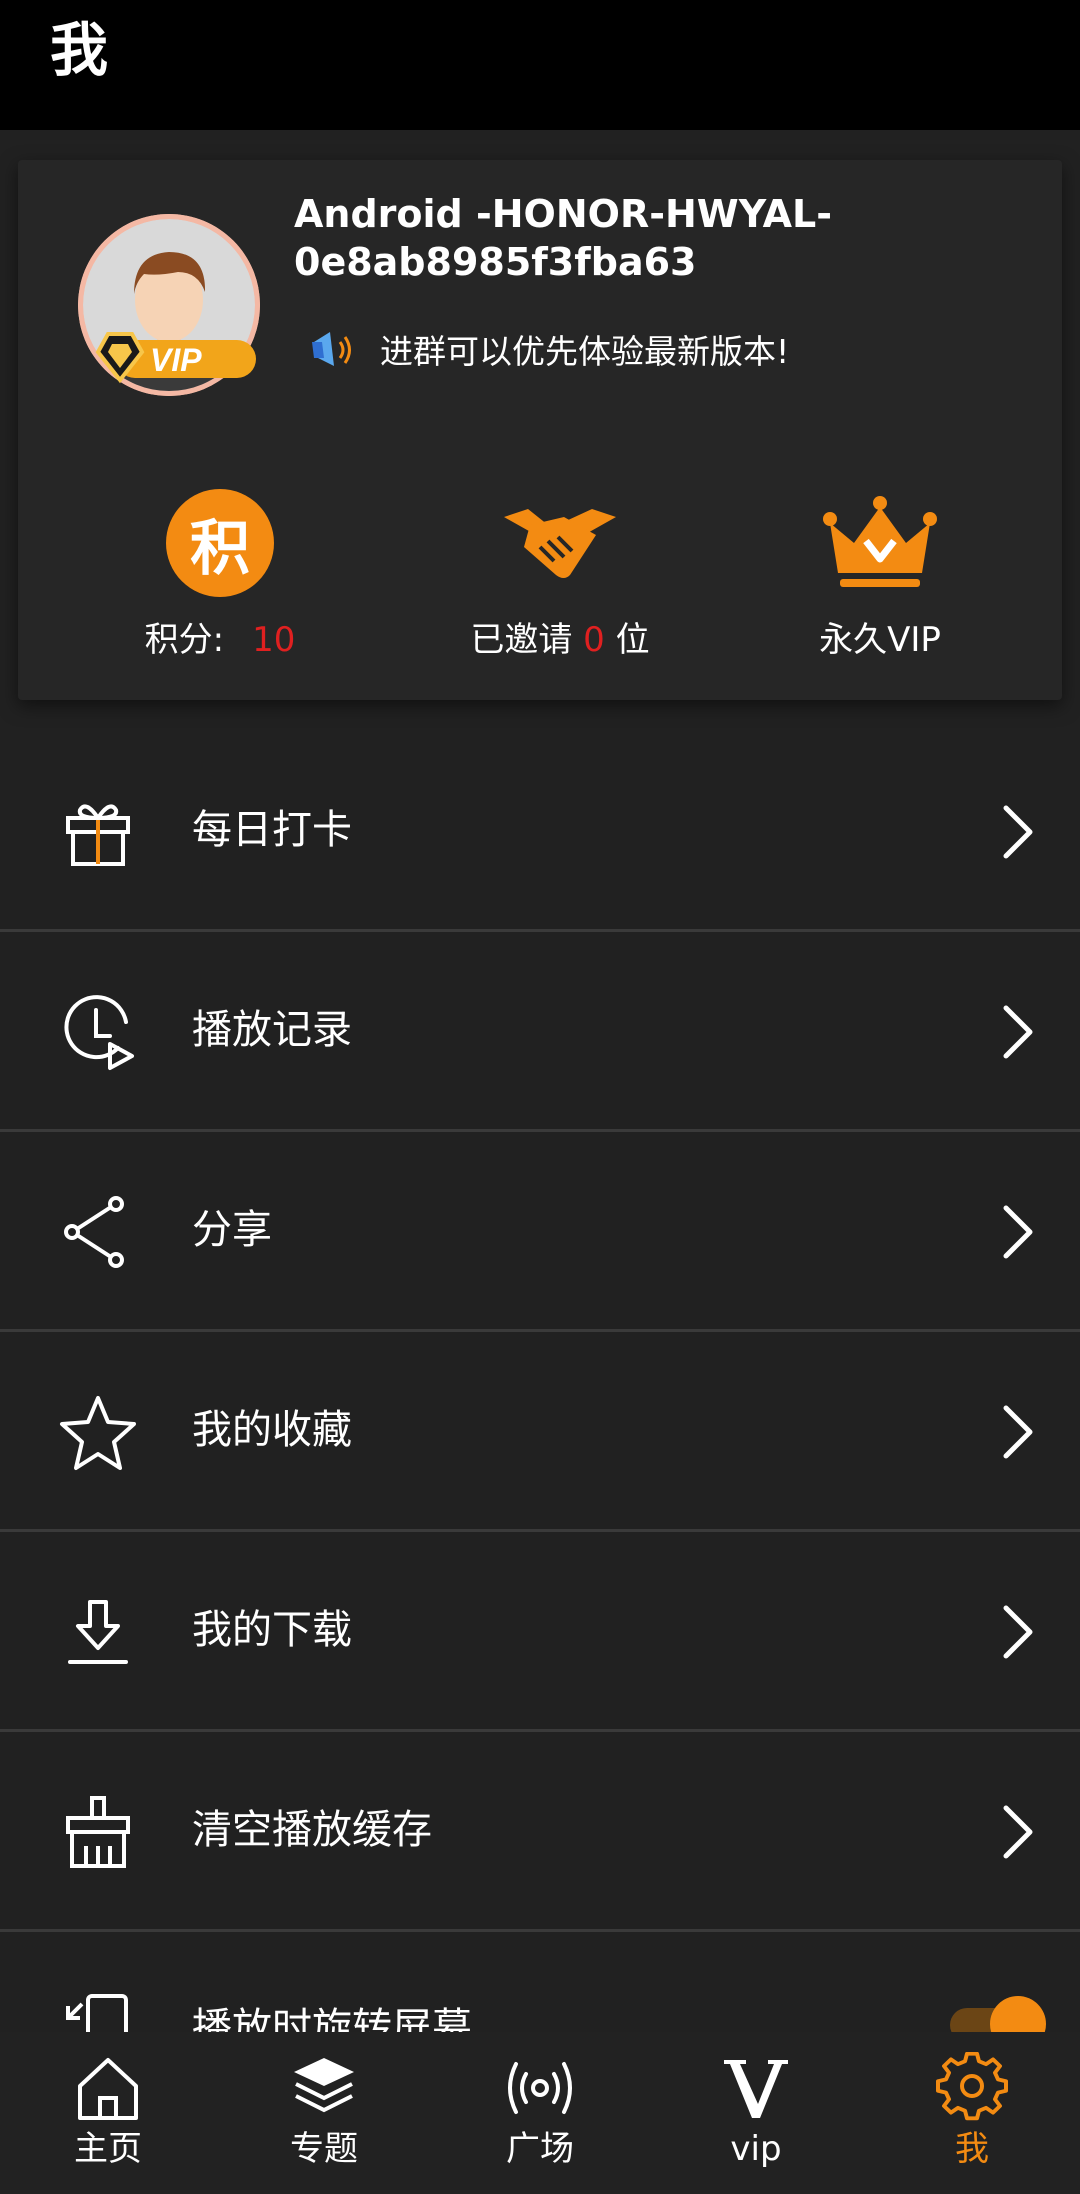 Image resolution: width=1080 pixels, height=2194 pixels. Describe the element at coordinates (272, 830) in the screenshot. I see `menu-label: 每日打卡` at that location.